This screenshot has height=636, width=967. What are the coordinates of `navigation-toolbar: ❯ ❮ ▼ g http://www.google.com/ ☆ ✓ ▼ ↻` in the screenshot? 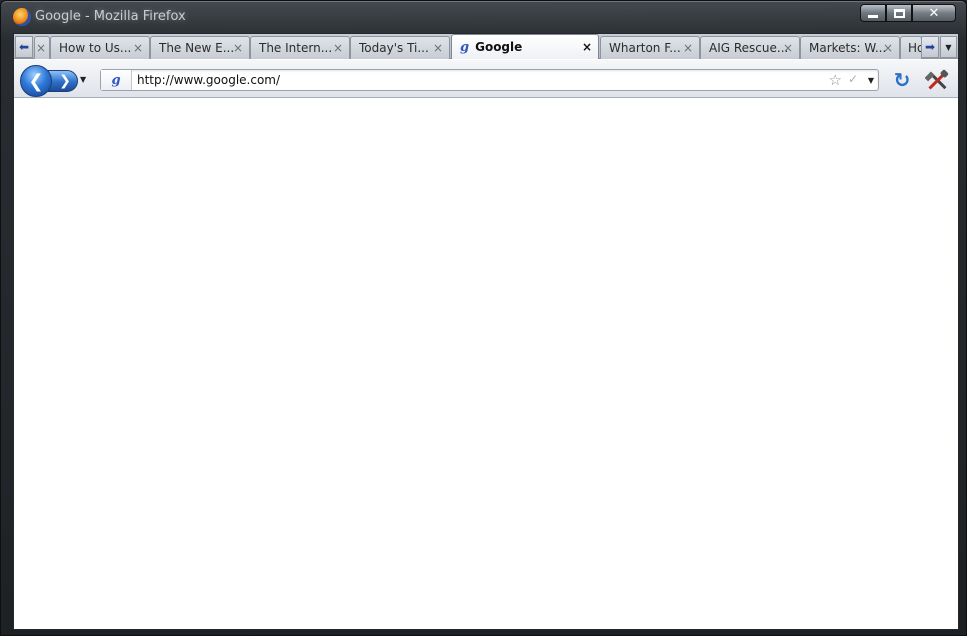 It's located at (486, 79).